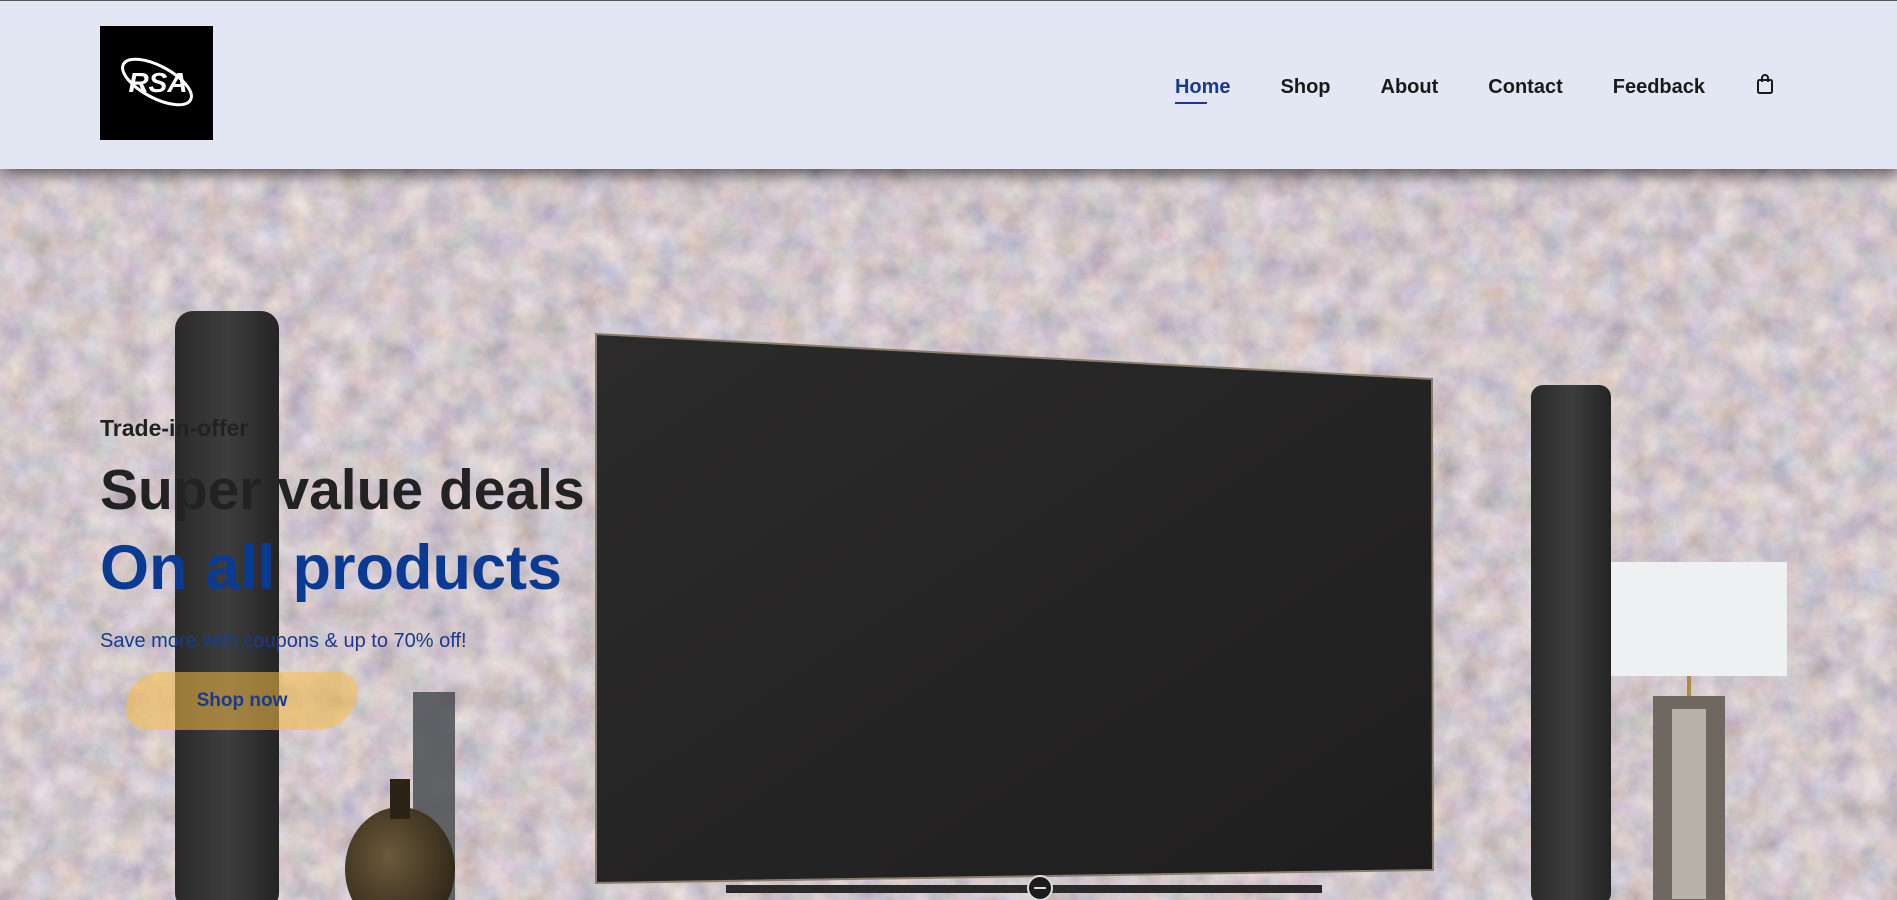  I want to click on hero-subtext: Save more with coupons & up to 70% off!, so click(283, 641).